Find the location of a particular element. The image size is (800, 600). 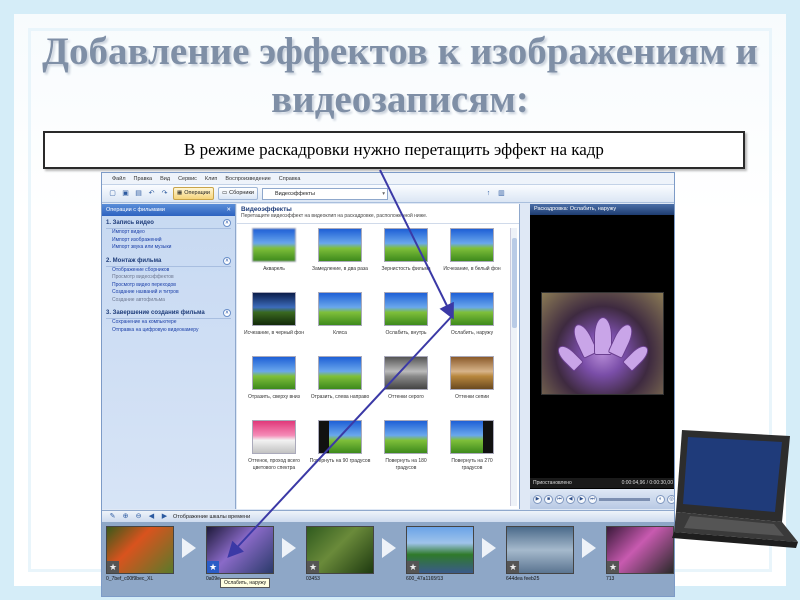

storyboard-clip: ★ 0a09e is located at coordinates (240, 554).